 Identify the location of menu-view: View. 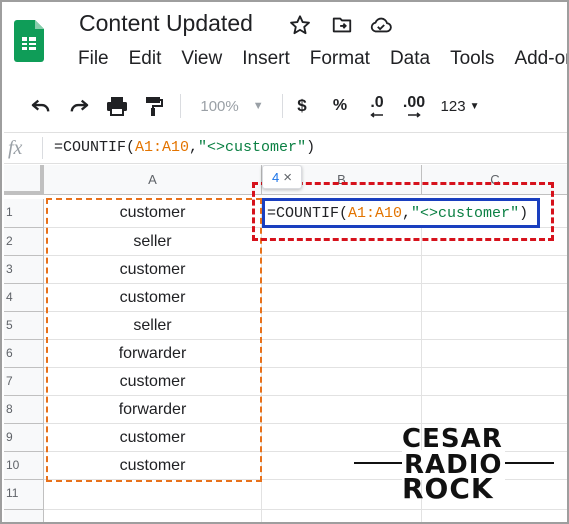
(201, 60).